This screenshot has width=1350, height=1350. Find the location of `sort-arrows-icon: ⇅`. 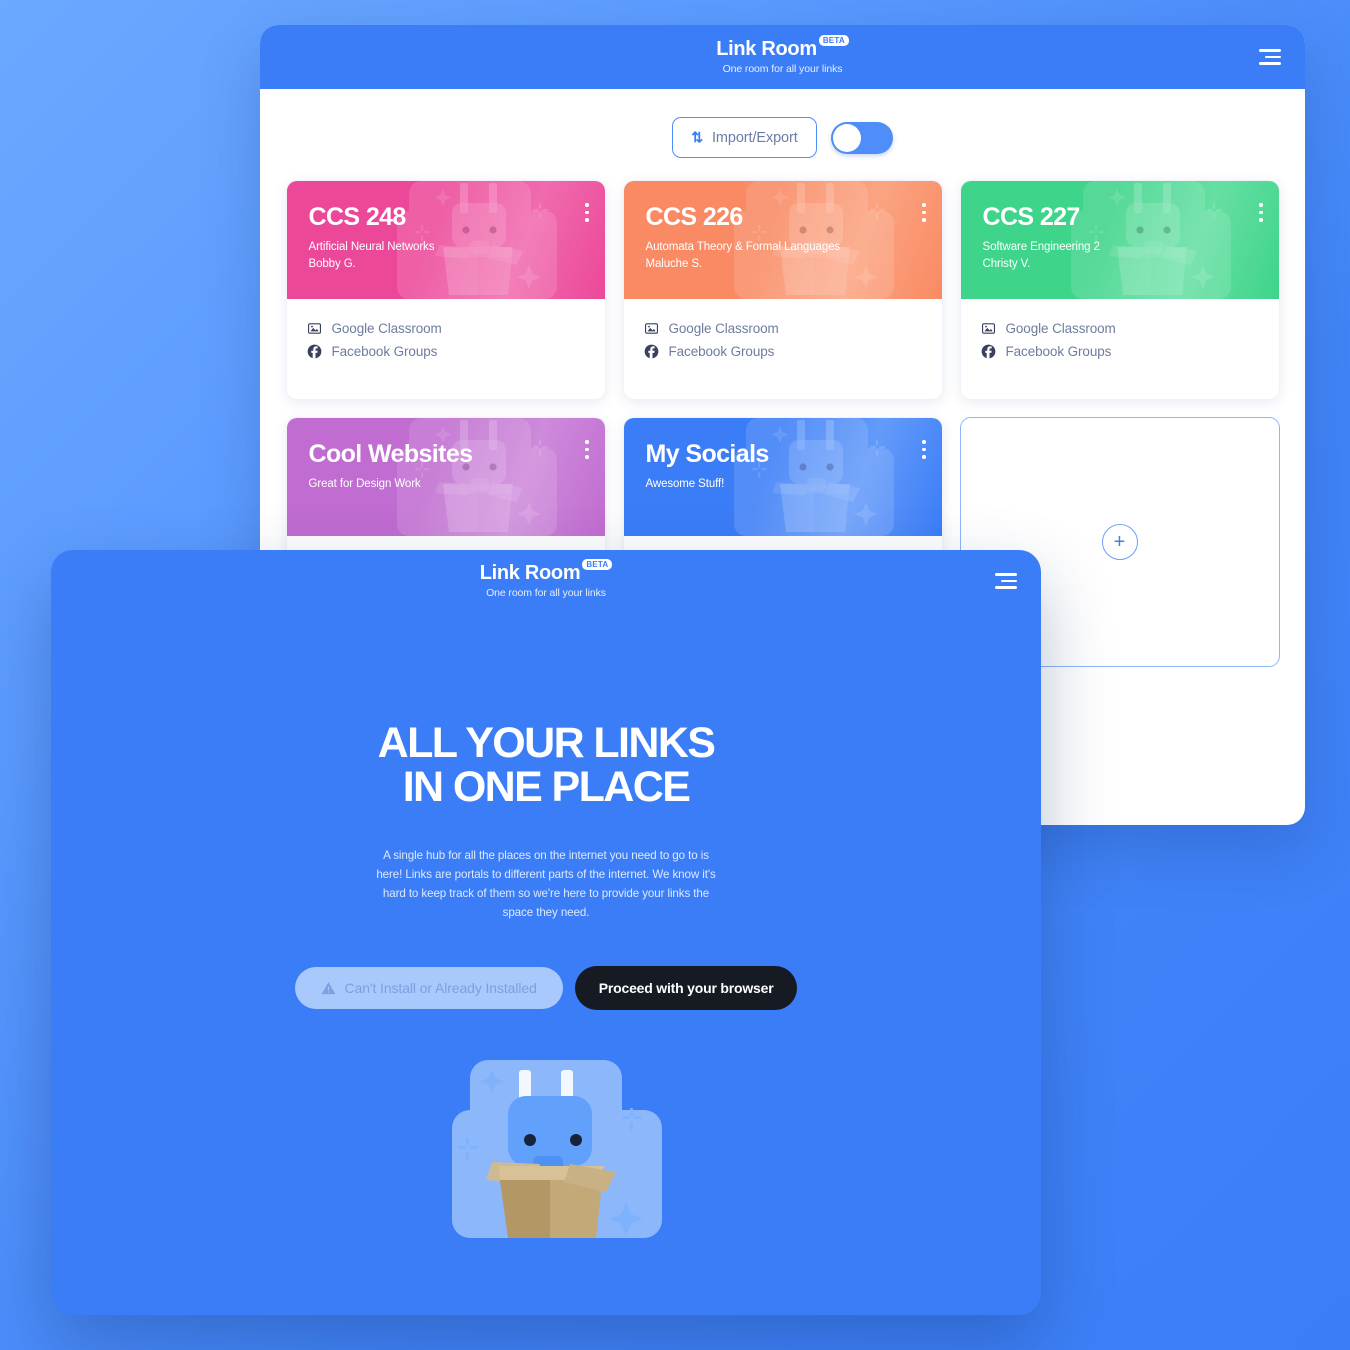

sort-arrows-icon: ⇅ is located at coordinates (697, 137).